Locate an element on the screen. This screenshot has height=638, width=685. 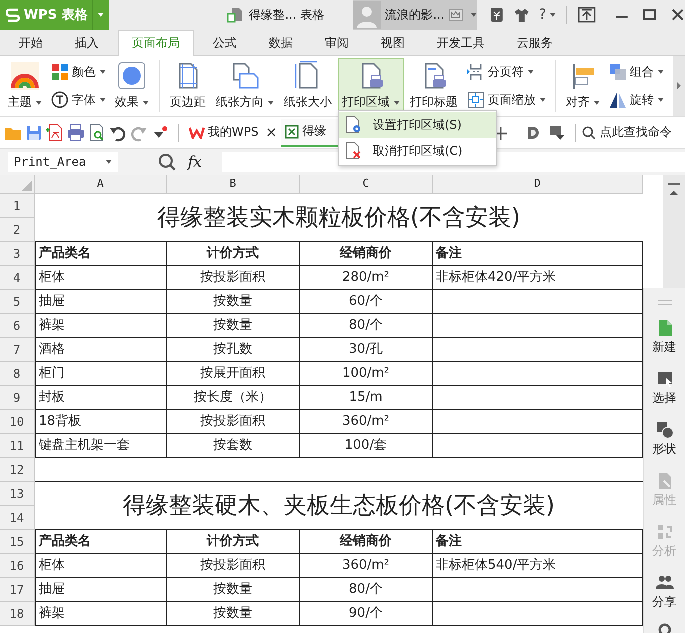
table-cell: 100/m² is located at coordinates (366, 374).